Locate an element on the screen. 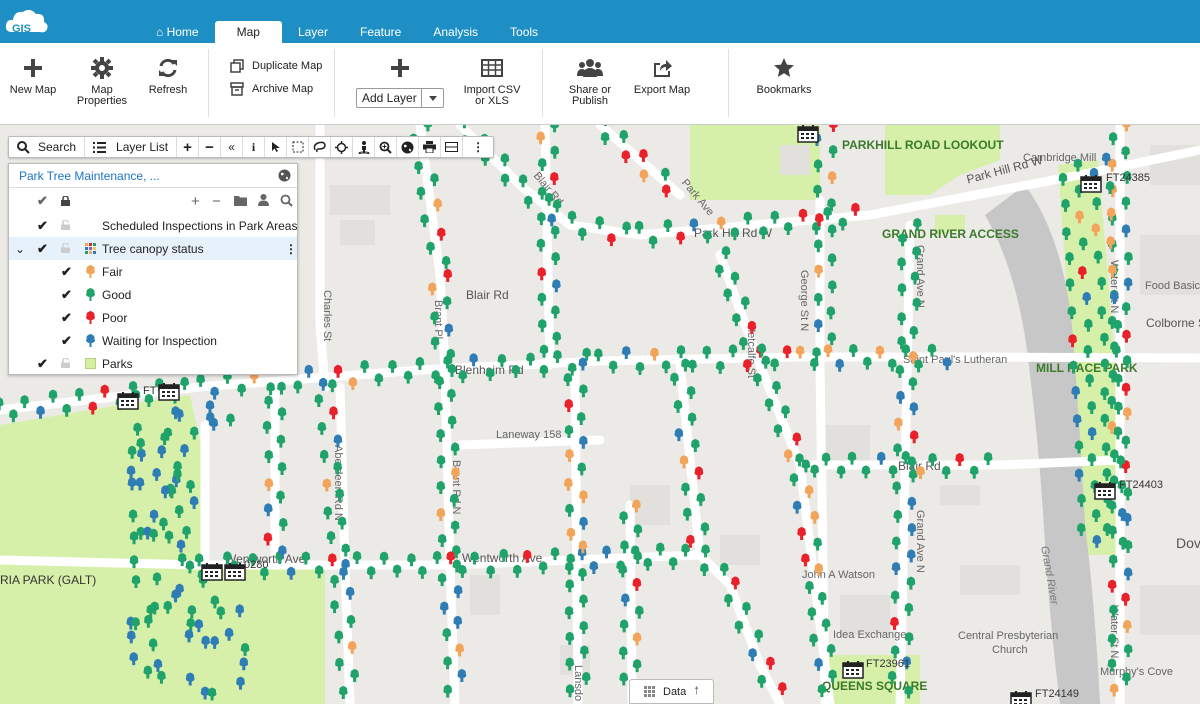 The height and width of the screenshot is (704, 1200). chevron-down-icon: ⌄ is located at coordinates (20, 249).